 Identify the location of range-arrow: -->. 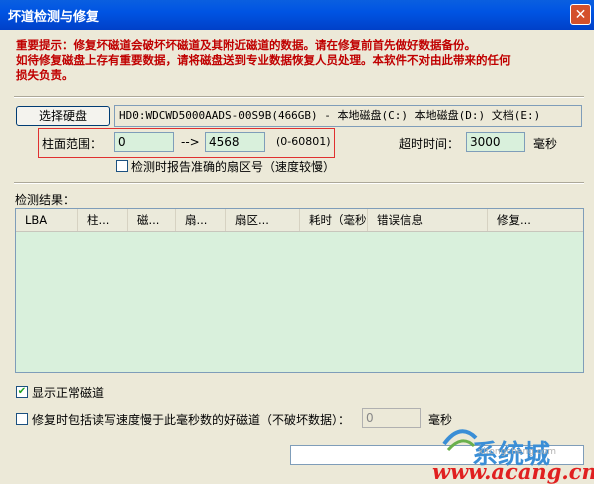
(190, 142).